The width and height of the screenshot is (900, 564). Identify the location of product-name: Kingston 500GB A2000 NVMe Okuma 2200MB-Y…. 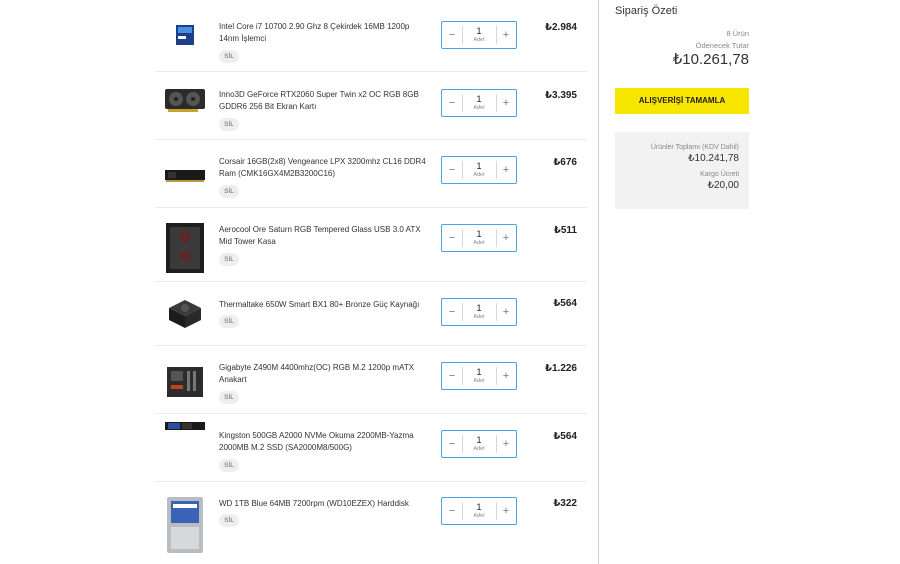
(324, 442).